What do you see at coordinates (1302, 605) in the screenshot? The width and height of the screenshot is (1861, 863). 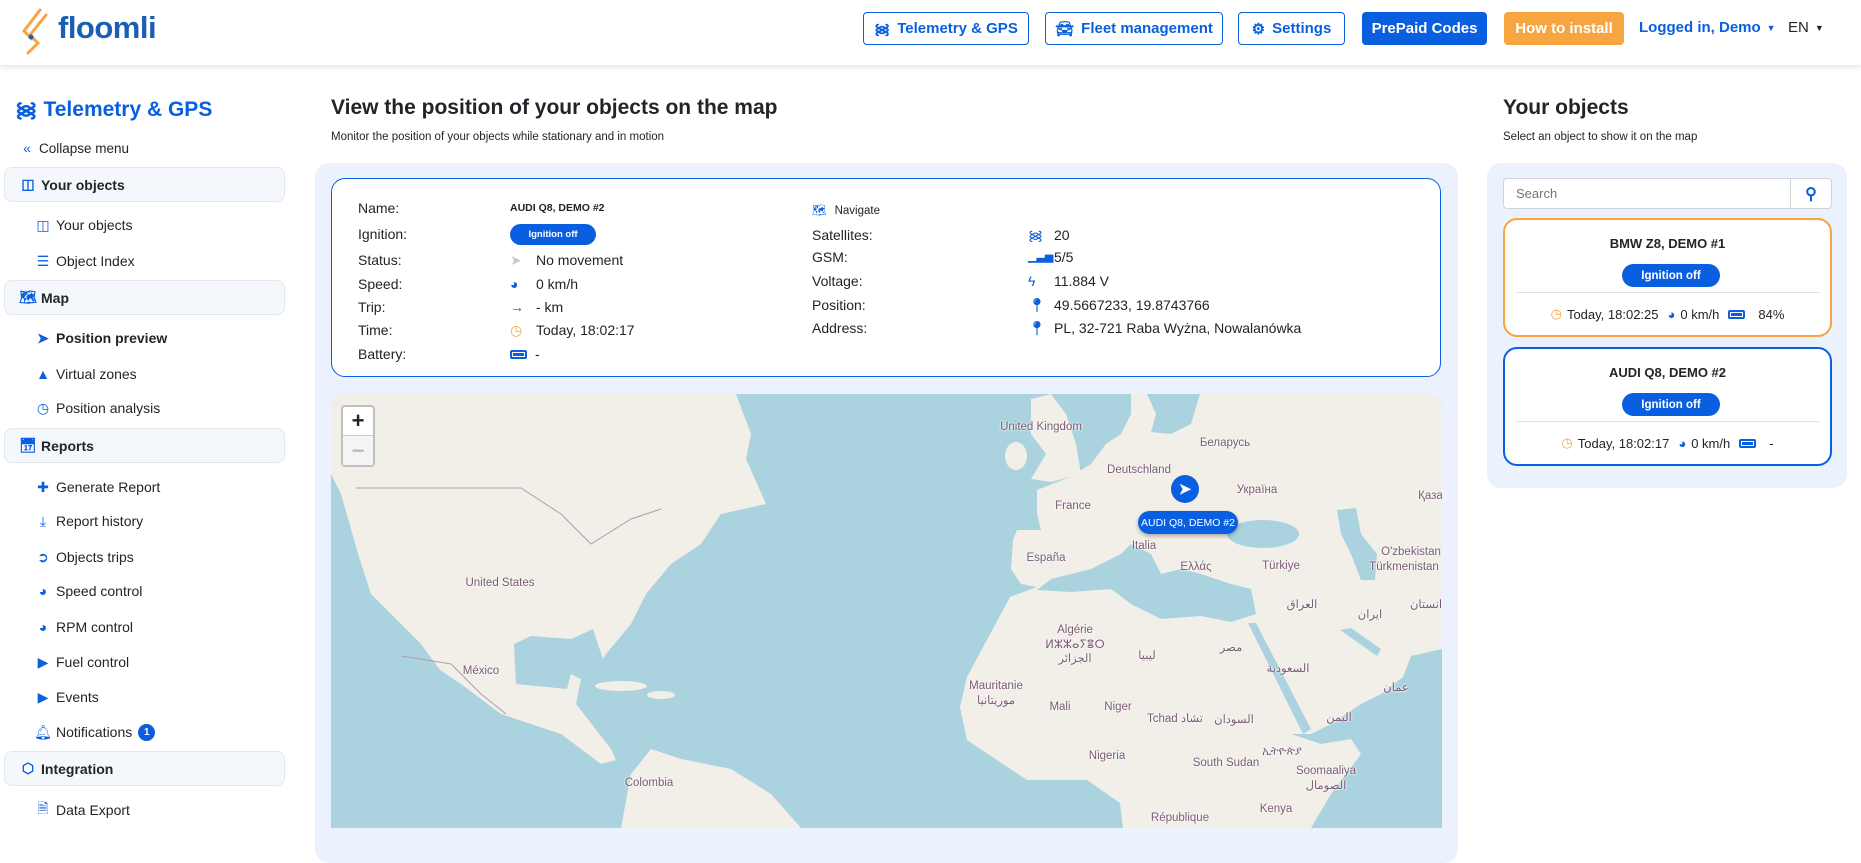 I see `map-place-label: العراق` at bounding box center [1302, 605].